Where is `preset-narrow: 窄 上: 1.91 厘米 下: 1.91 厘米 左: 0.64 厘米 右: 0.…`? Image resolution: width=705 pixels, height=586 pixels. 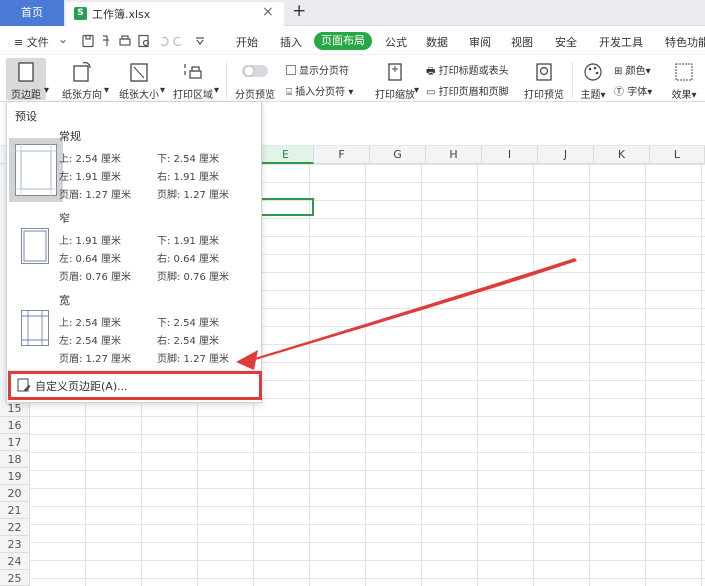
preset-narrow: 窄 上: 1.91 厘米 下: 1.91 厘米 左: 0.64 厘米 右: 0.… is located at coordinates (134, 253).